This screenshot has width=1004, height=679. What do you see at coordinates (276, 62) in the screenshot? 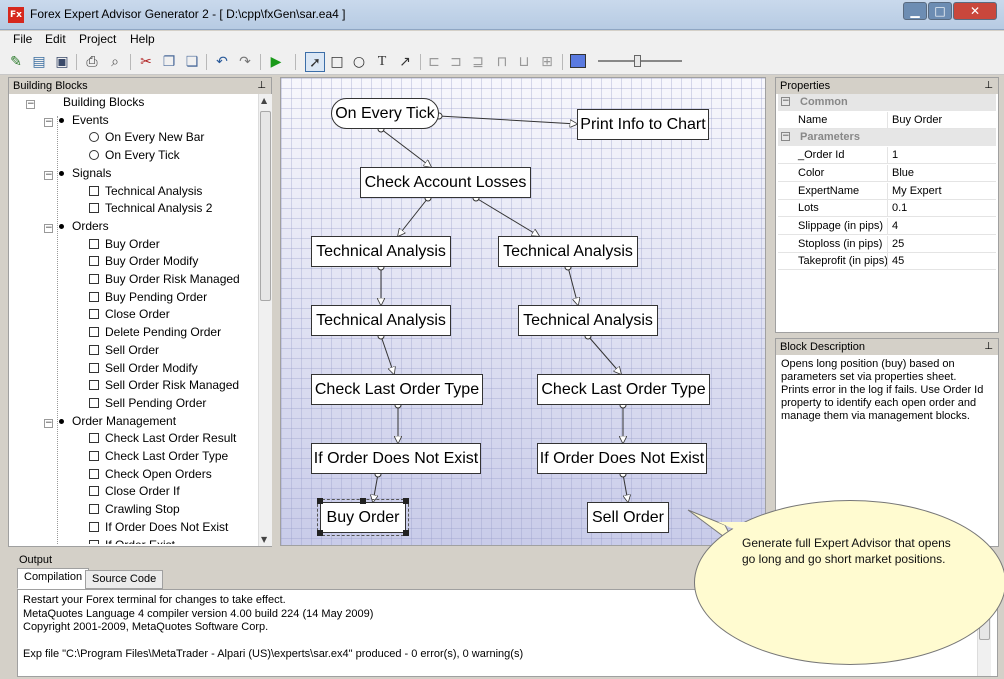
I see `run-icon: ▶` at bounding box center [276, 62].